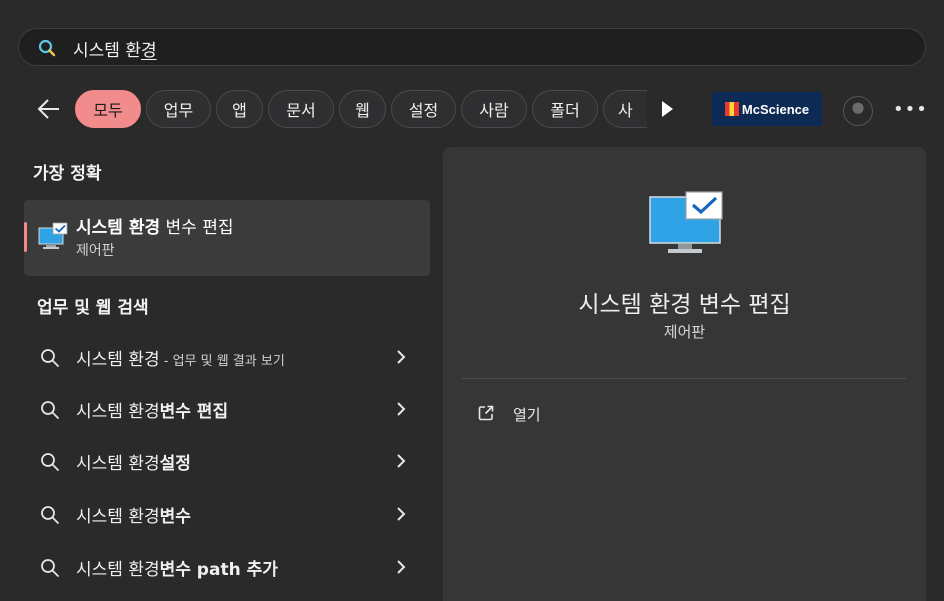  I want to click on web-result-item: 시스템 환경변수, so click(227, 514).